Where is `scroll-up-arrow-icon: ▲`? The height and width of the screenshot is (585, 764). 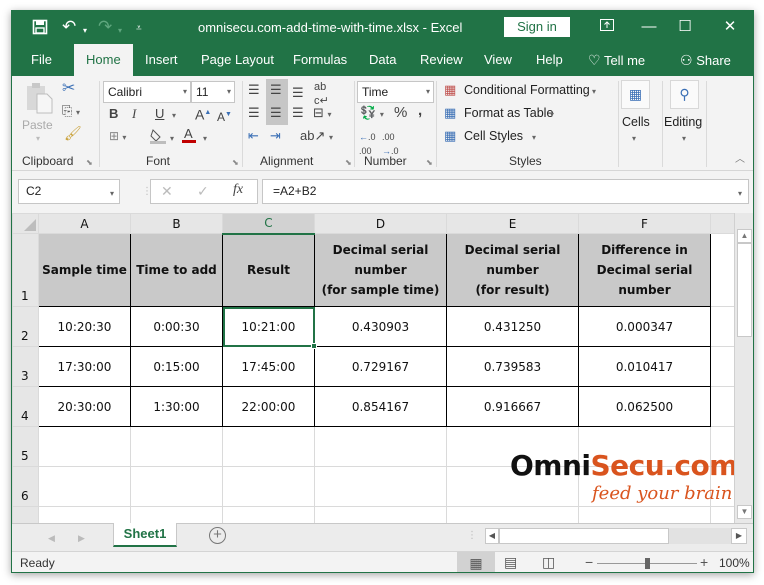 scroll-up-arrow-icon: ▲ is located at coordinates (744, 236).